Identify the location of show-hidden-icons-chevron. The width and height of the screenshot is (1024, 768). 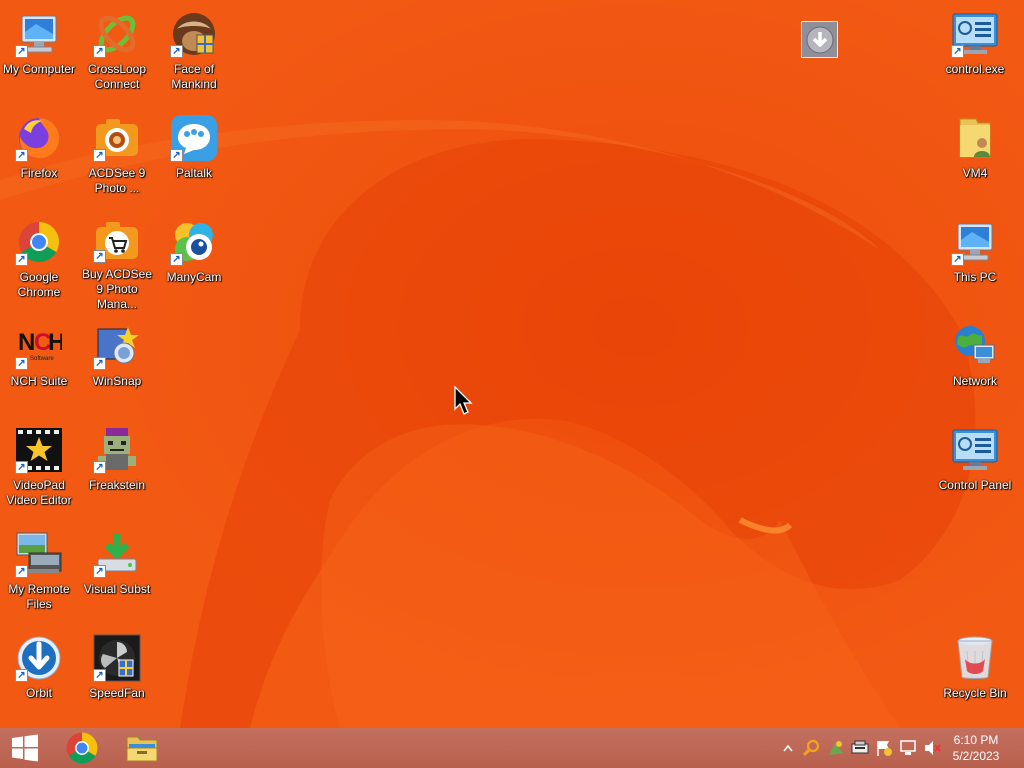
(788, 748).